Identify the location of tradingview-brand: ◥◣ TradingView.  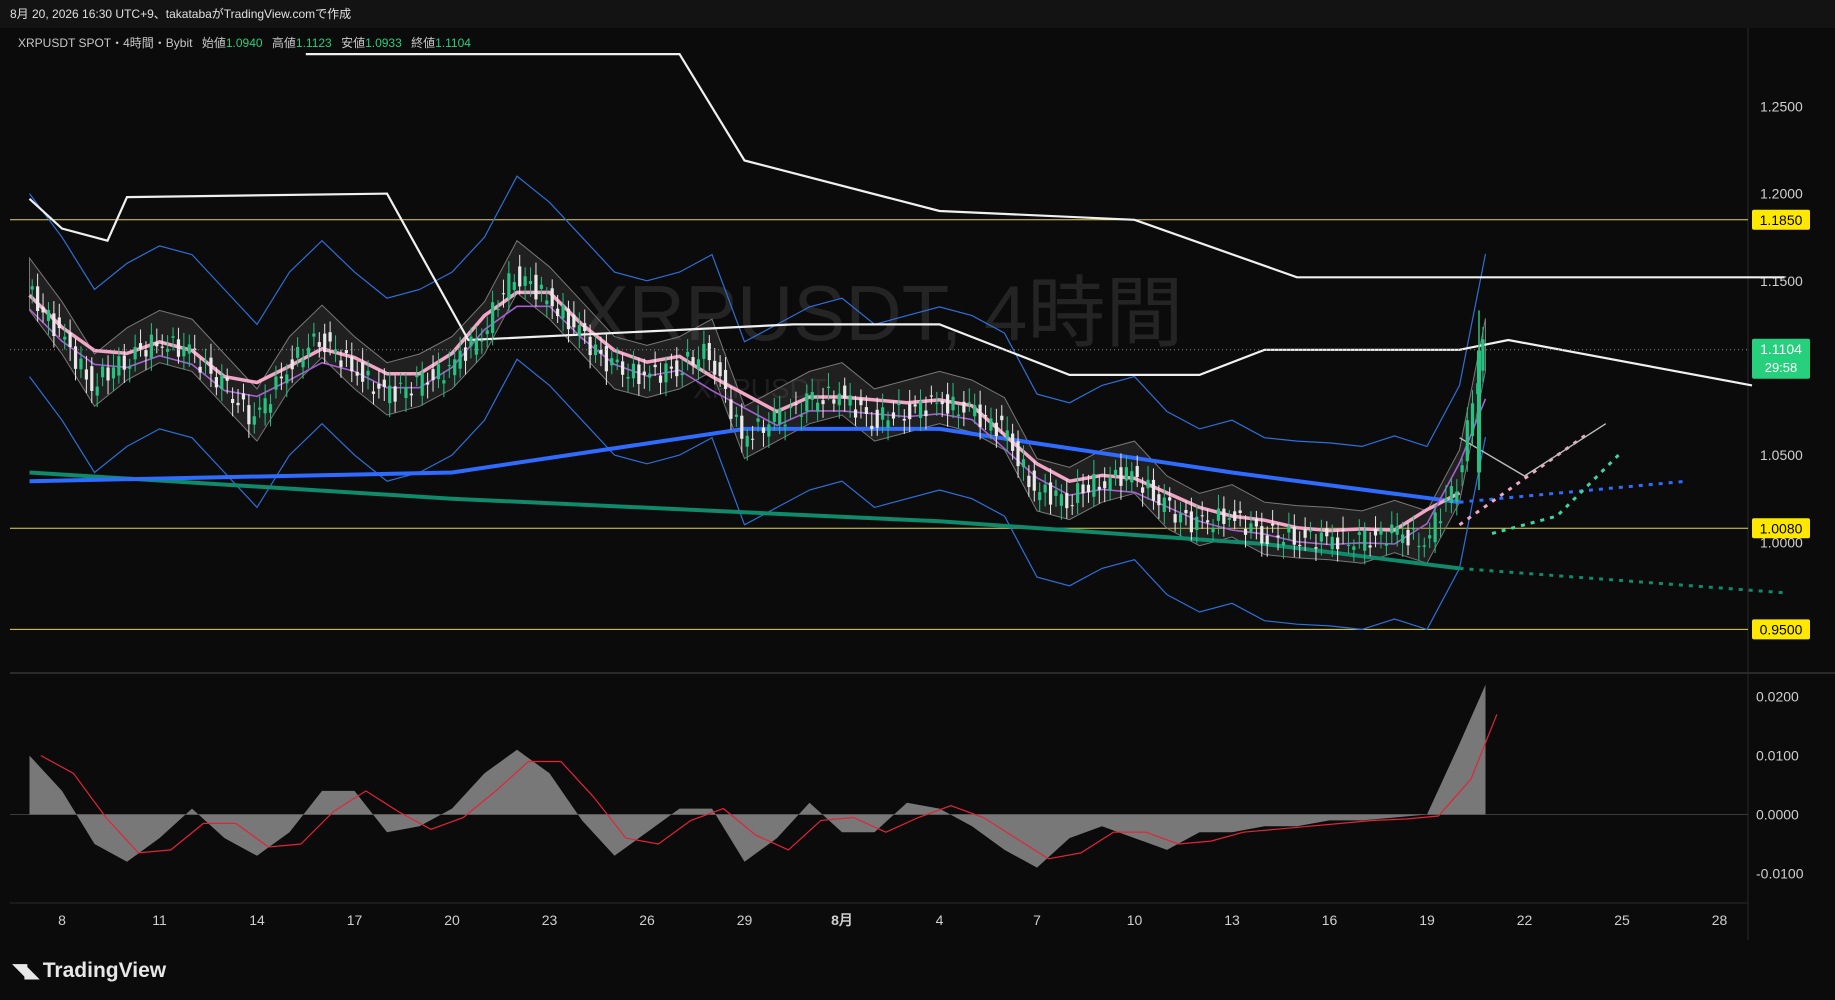
(89, 970).